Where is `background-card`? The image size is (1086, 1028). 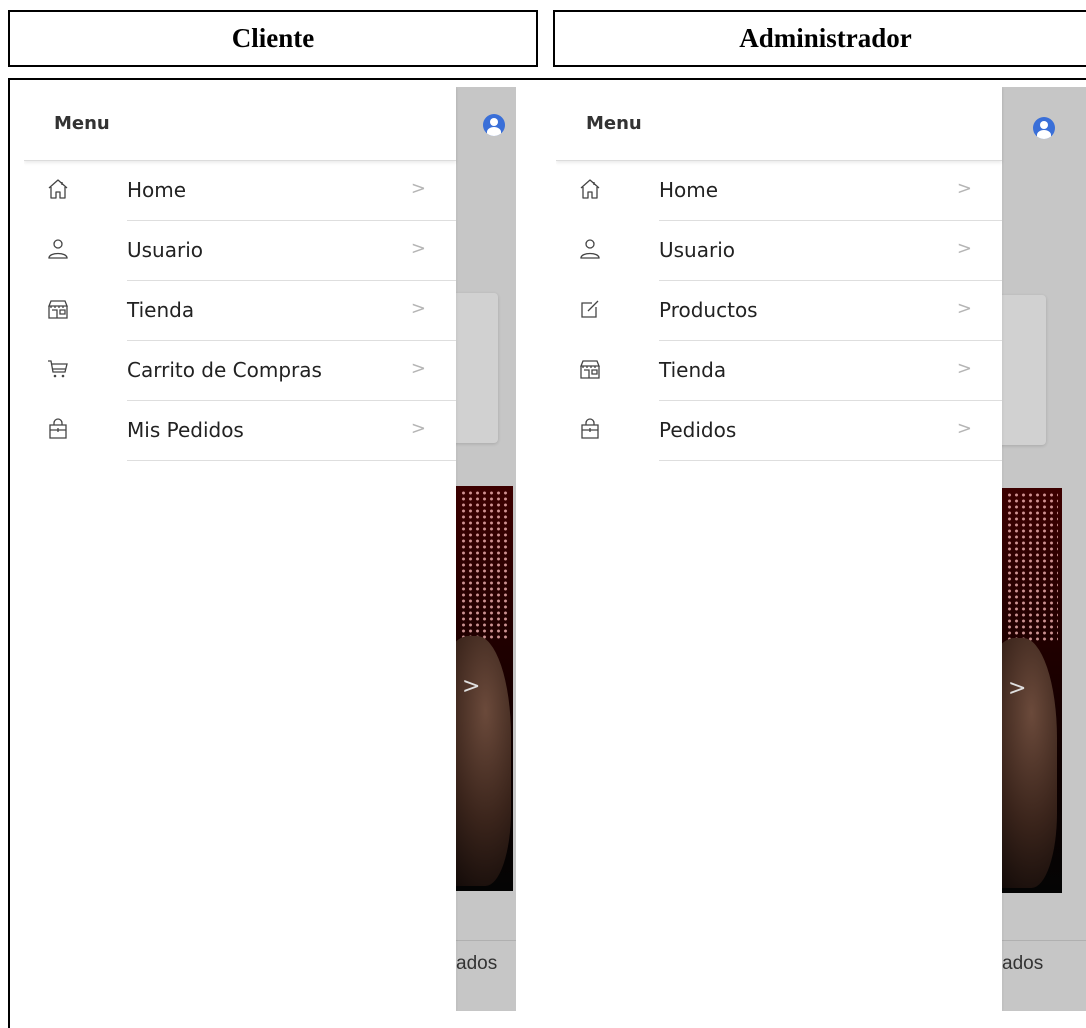 background-card is located at coordinates (473, 368).